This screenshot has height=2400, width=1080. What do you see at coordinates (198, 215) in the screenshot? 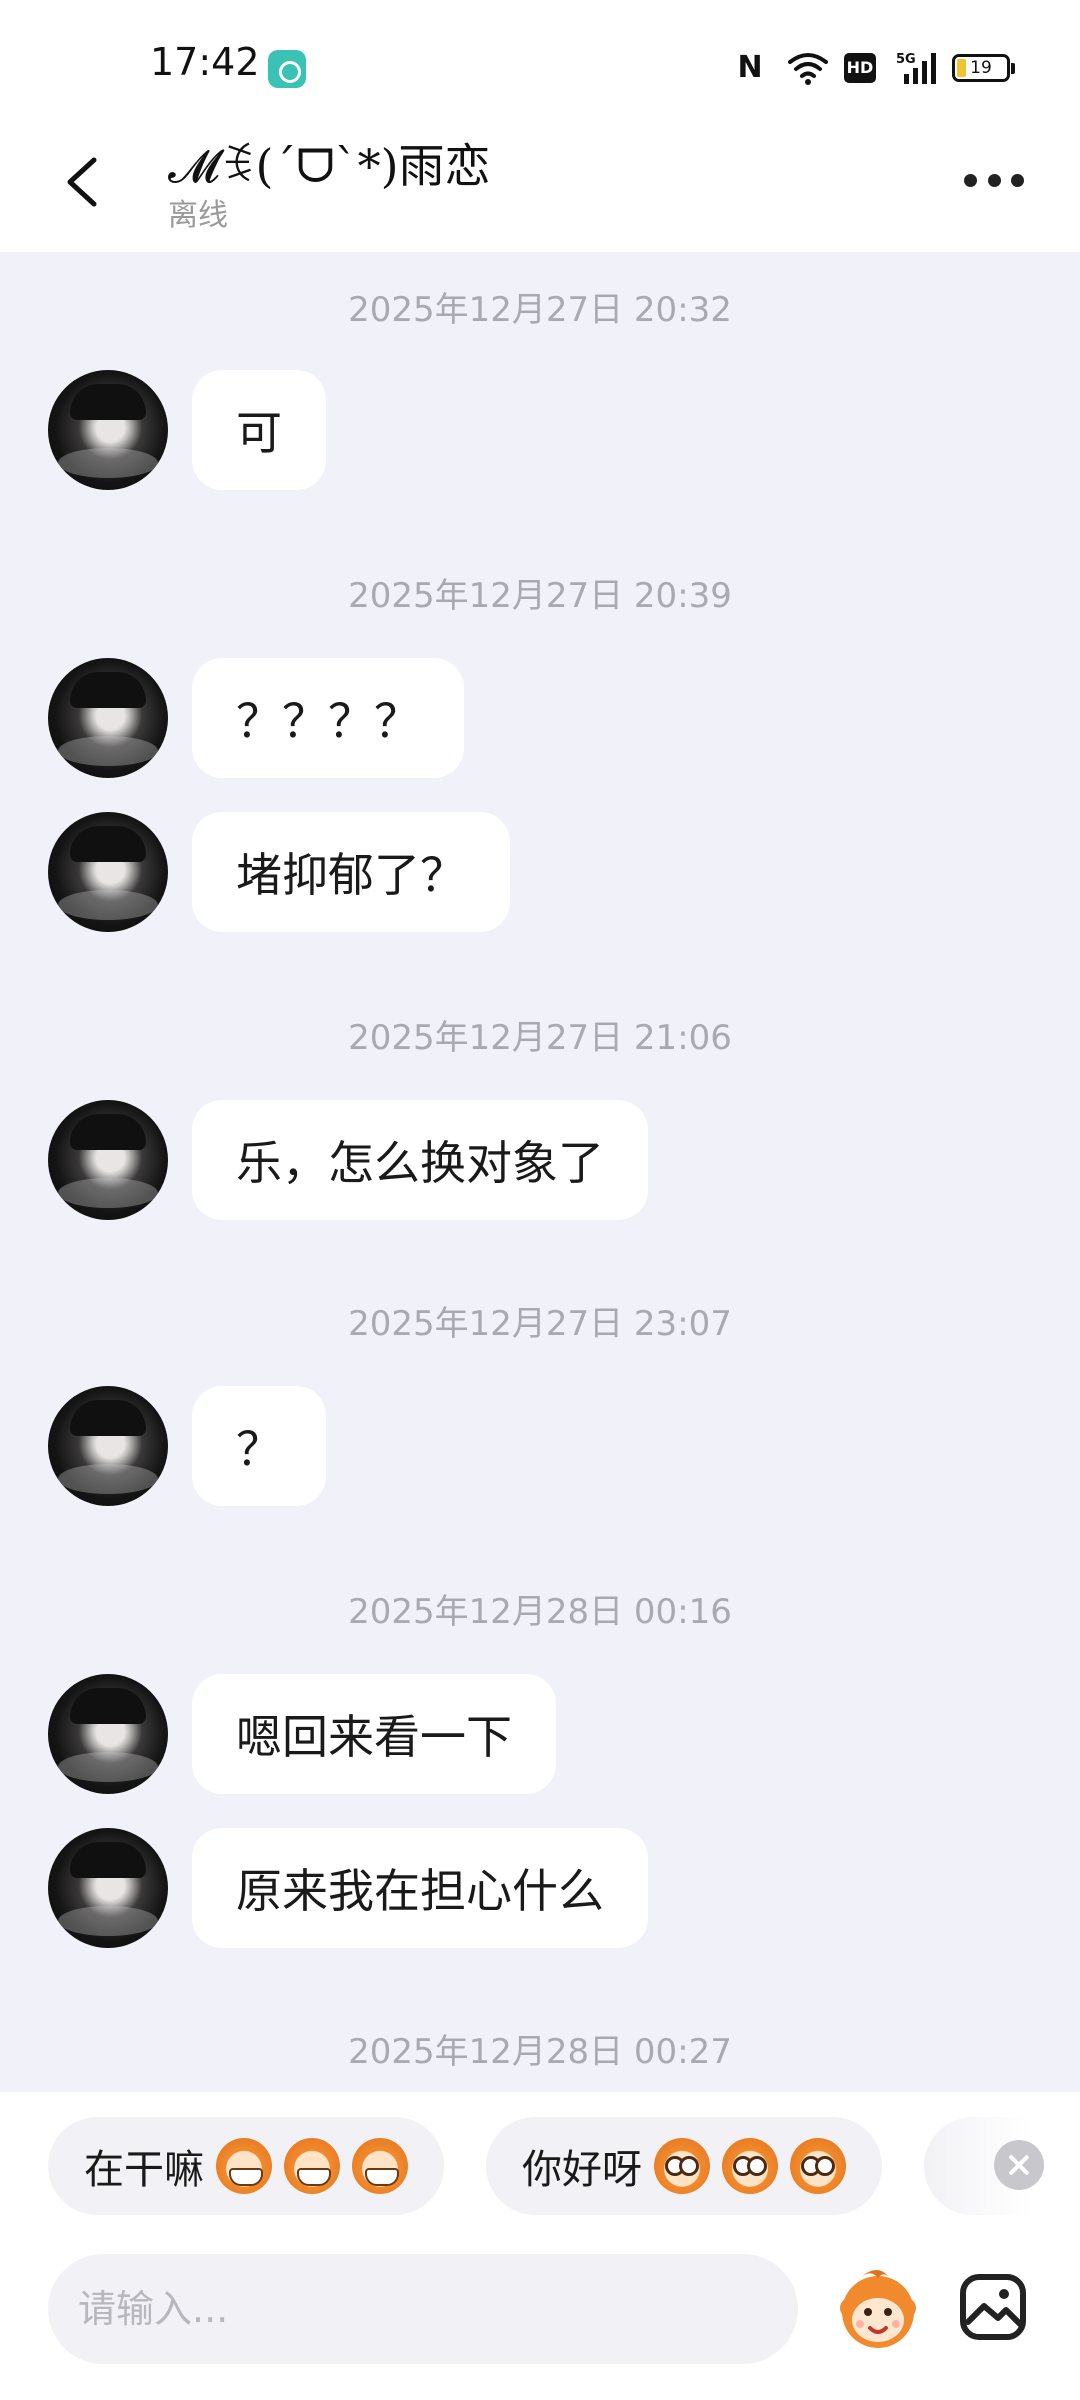
I see `online-status: 离线` at bounding box center [198, 215].